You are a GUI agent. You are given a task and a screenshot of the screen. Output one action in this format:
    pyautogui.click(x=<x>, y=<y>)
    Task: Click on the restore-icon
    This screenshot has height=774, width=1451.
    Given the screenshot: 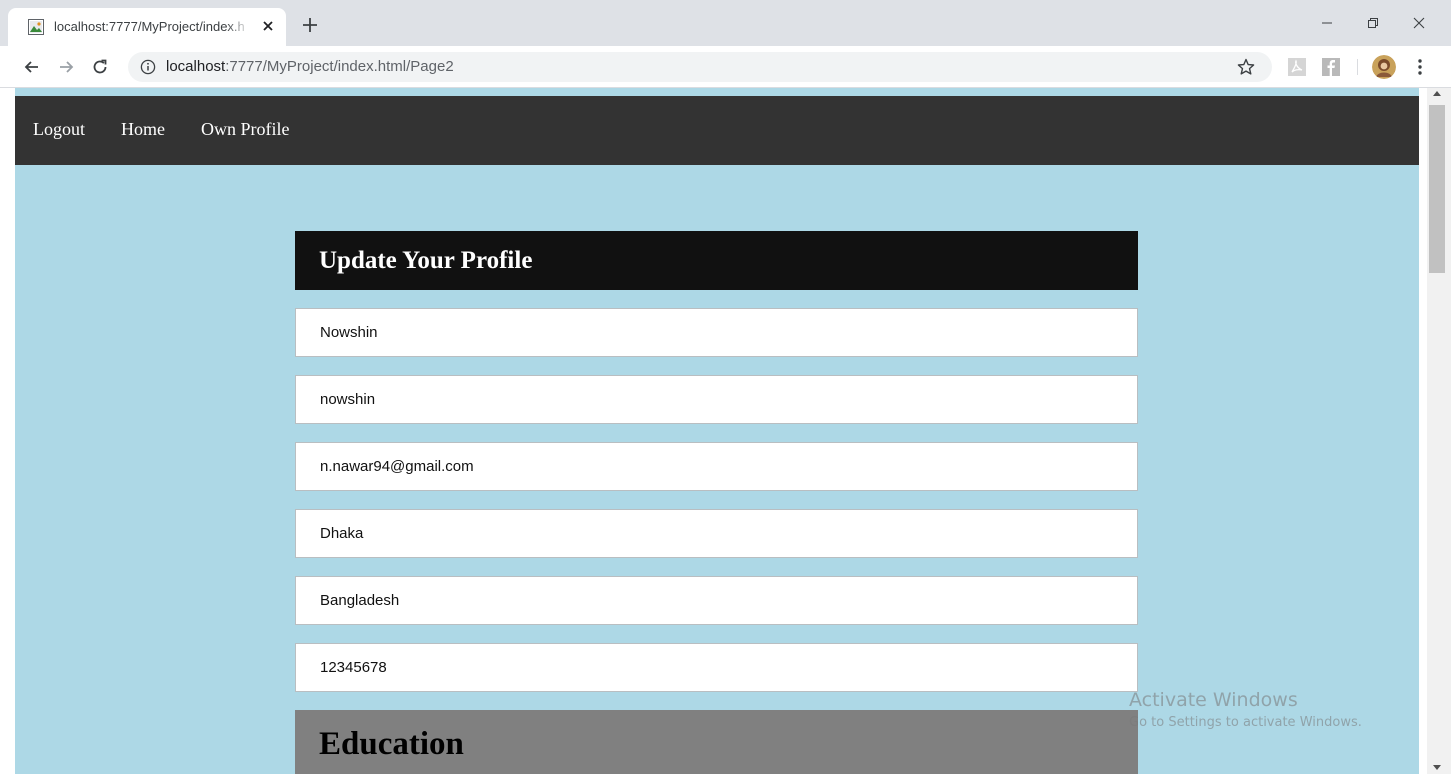 What is the action you would take?
    pyautogui.click(x=1373, y=23)
    